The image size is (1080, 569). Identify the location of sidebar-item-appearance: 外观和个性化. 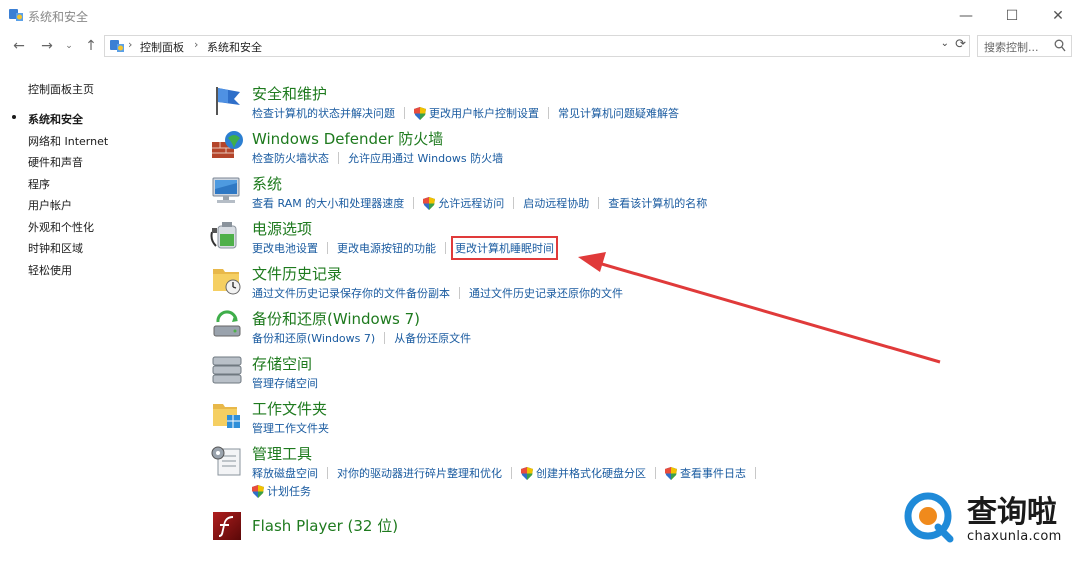
(61, 227).